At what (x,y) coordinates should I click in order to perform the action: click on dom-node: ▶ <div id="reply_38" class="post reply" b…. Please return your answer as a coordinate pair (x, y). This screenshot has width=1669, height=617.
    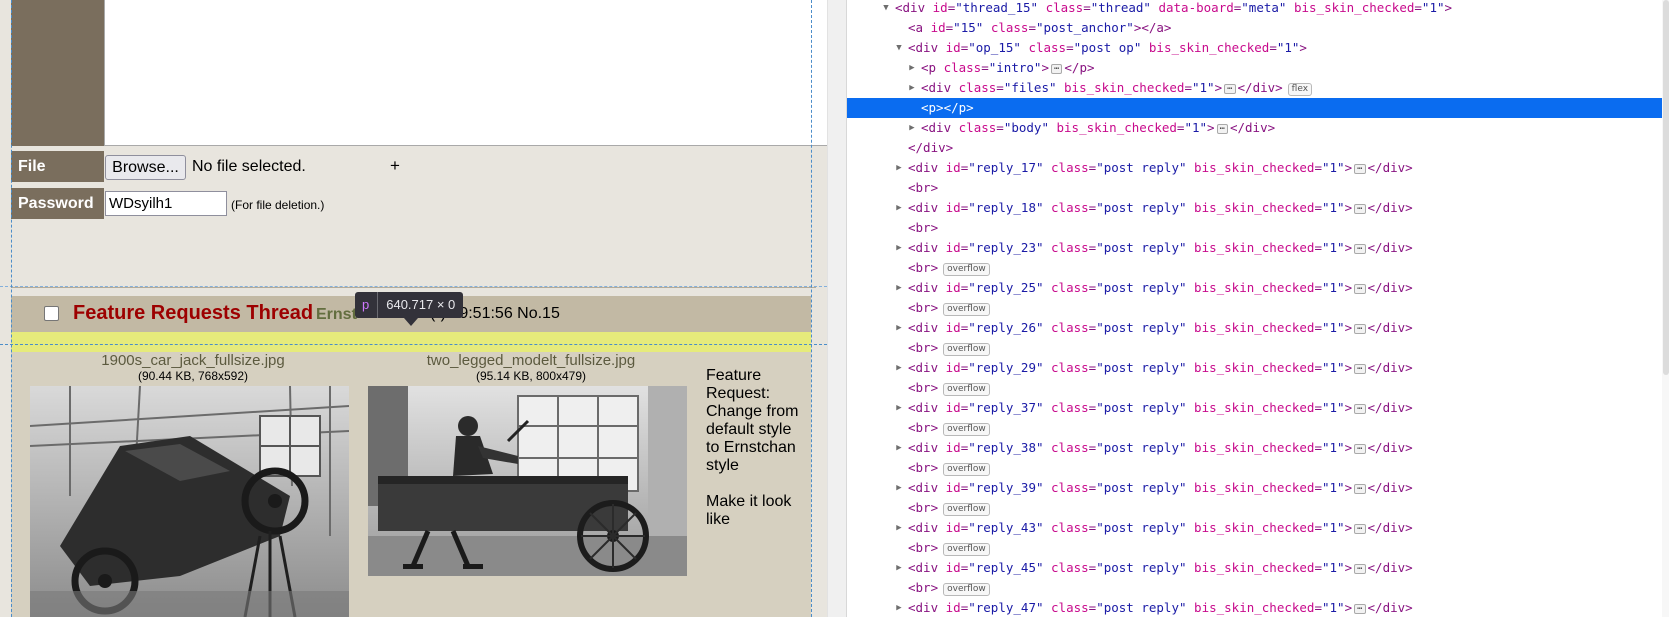
    Looking at the image, I should click on (1254, 448).